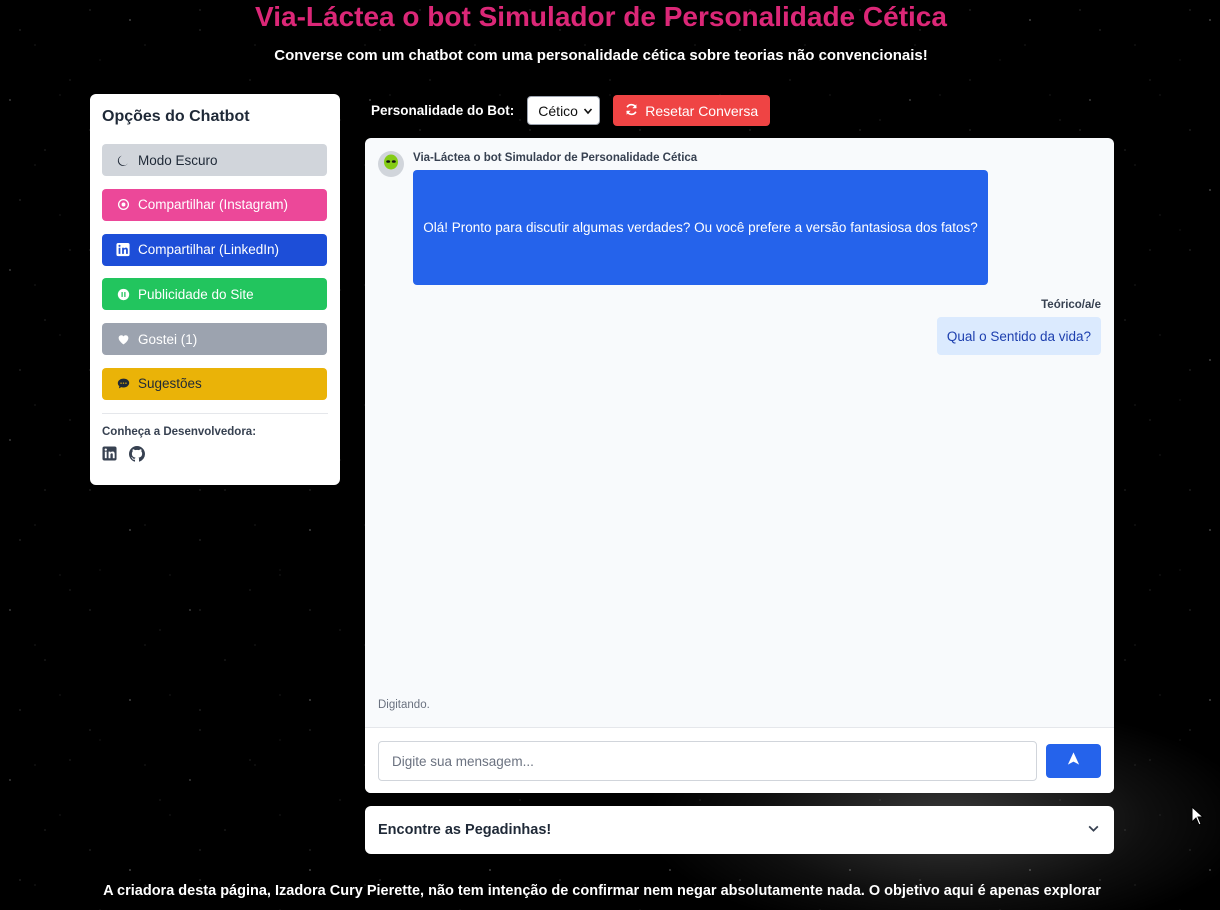 This screenshot has height=910, width=1220. I want to click on reset-conversation-button: Resetar Conversa, so click(692, 110).